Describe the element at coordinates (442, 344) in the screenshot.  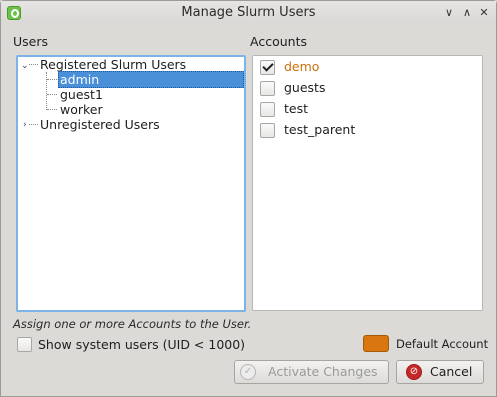
I see `default-account-label: Default Account` at that location.